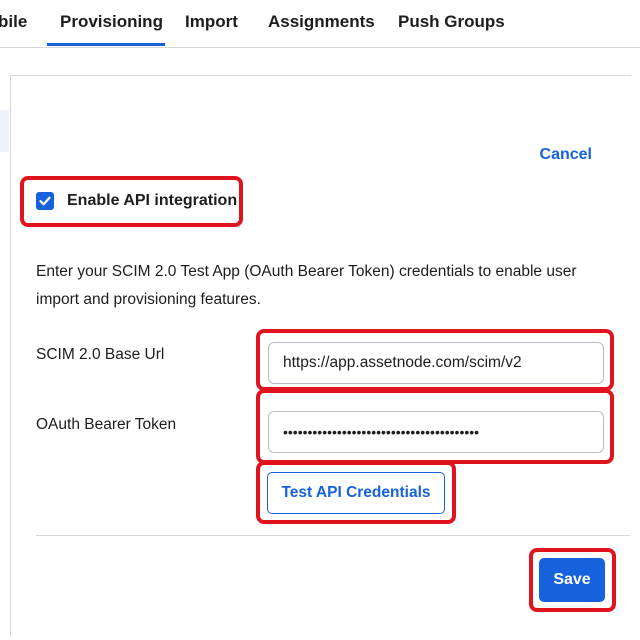 The width and height of the screenshot is (640, 640). What do you see at coordinates (13, 22) in the screenshot?
I see `tab-mobile: bile` at bounding box center [13, 22].